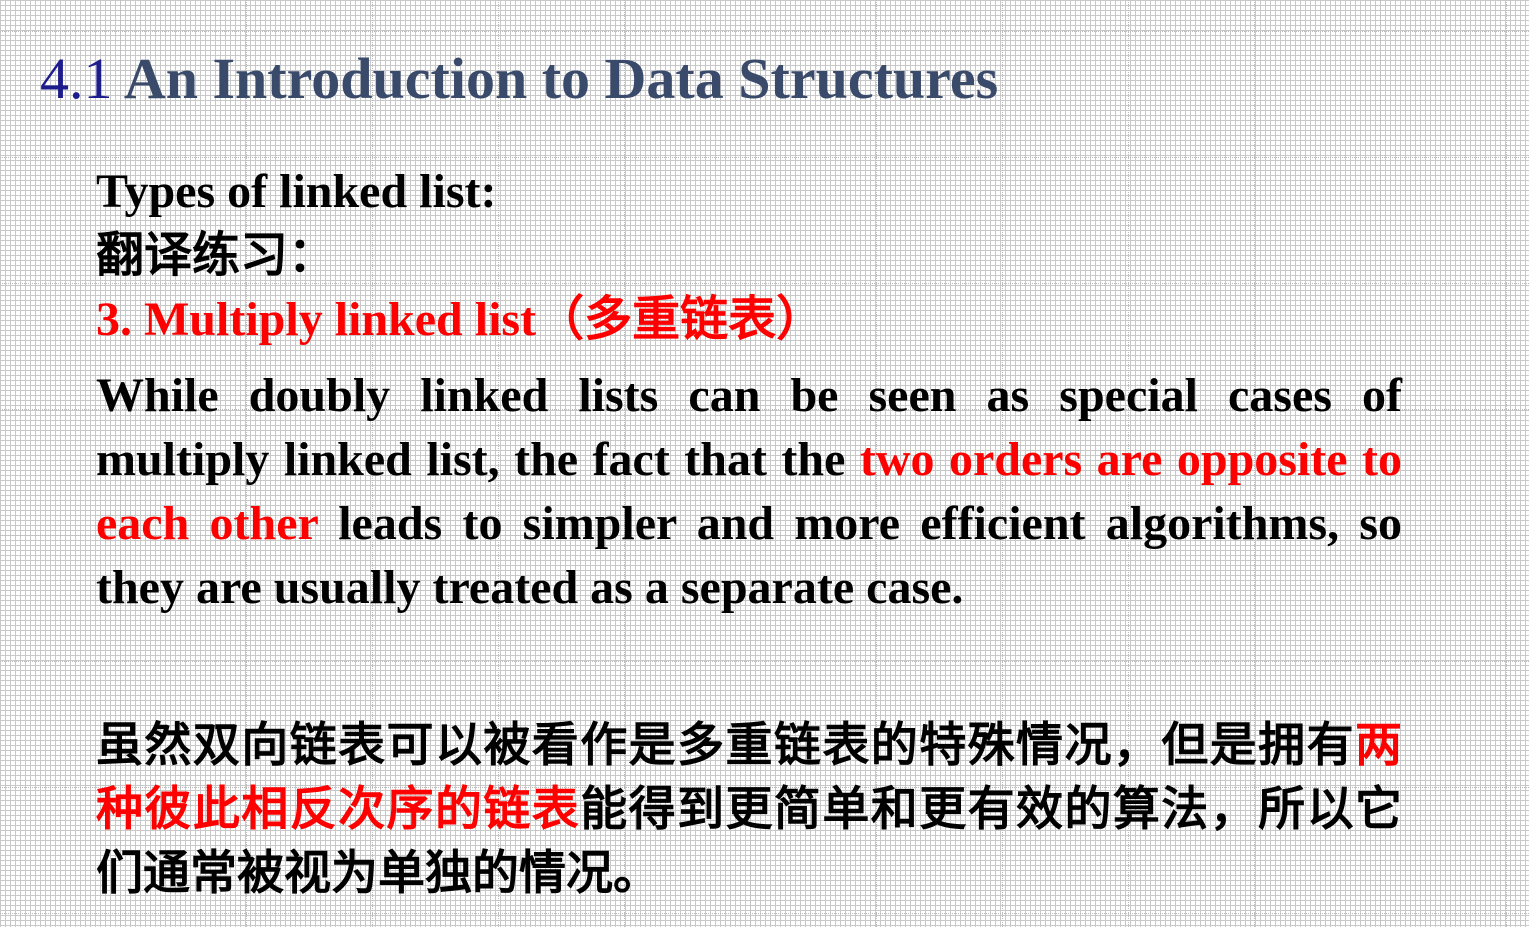 The image size is (1529, 927). What do you see at coordinates (76, 78) in the screenshot?
I see `slide-title-number: 4.1` at bounding box center [76, 78].